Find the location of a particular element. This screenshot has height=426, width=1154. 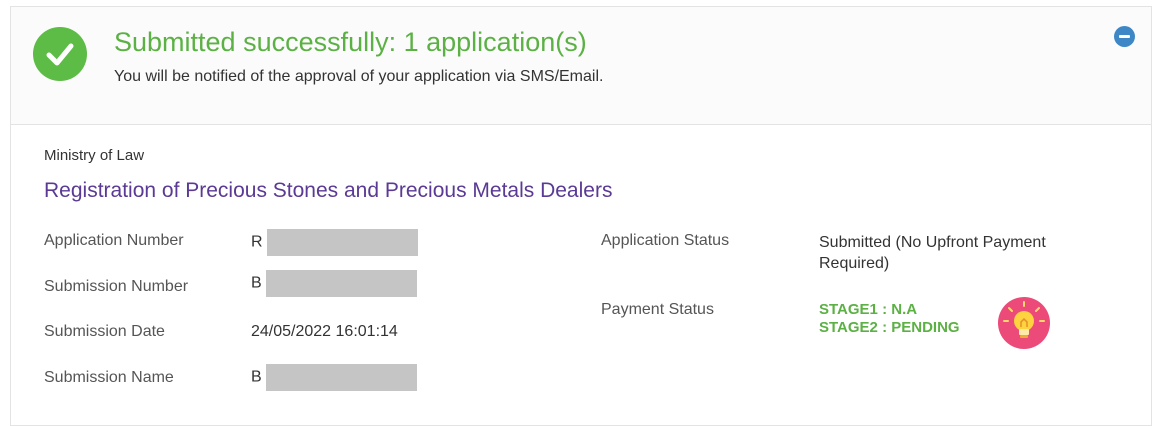

application-number-prefix: R is located at coordinates (257, 242).